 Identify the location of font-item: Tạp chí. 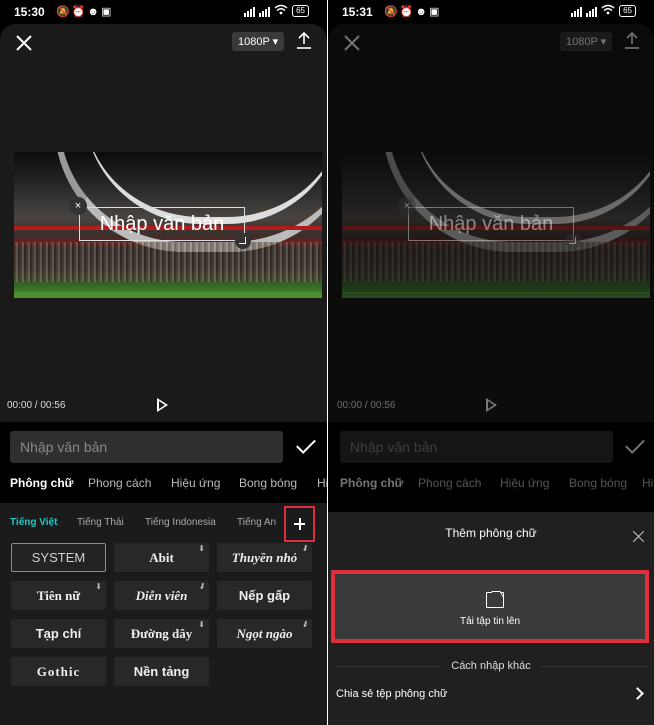
(58, 633).